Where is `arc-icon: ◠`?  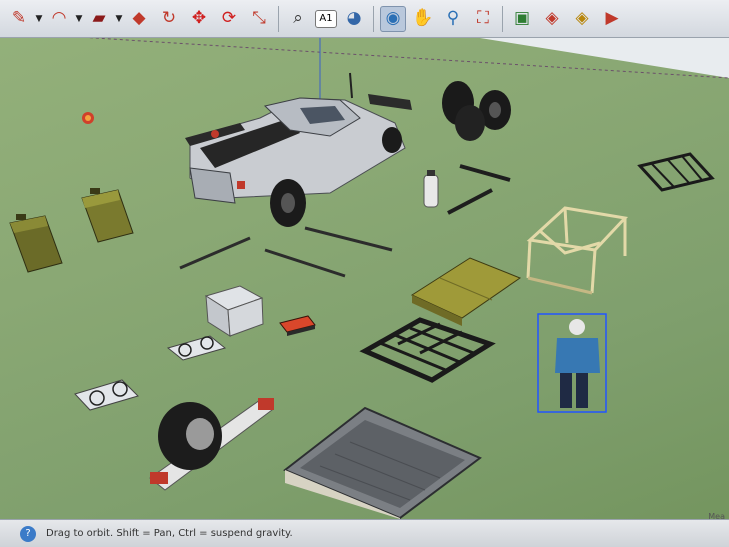 arc-icon: ◠ is located at coordinates (59, 19).